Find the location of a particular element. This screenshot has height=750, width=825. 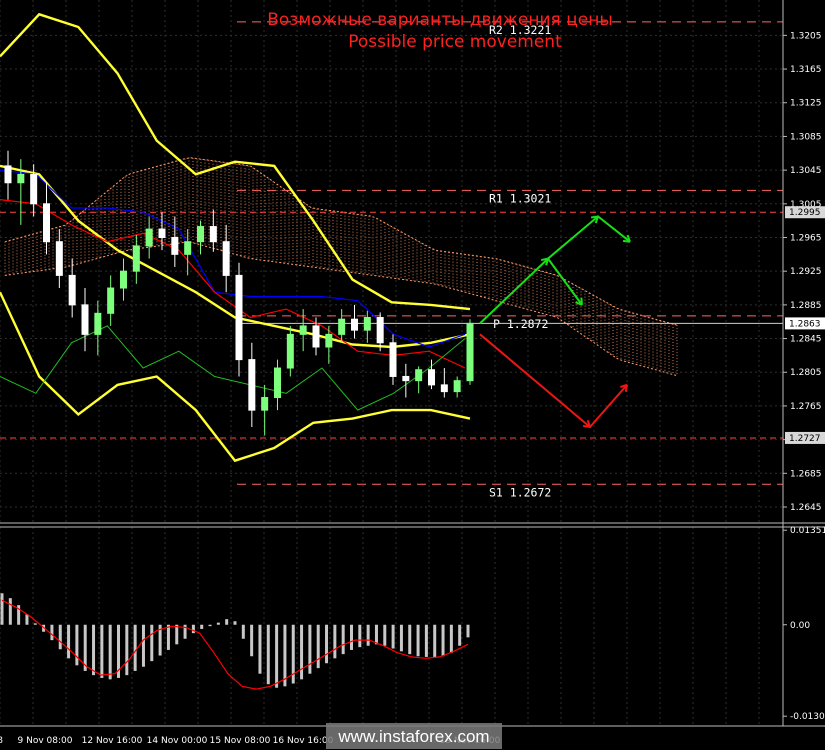

price-tag-resistance: 1.2995 is located at coordinates (805, 212).